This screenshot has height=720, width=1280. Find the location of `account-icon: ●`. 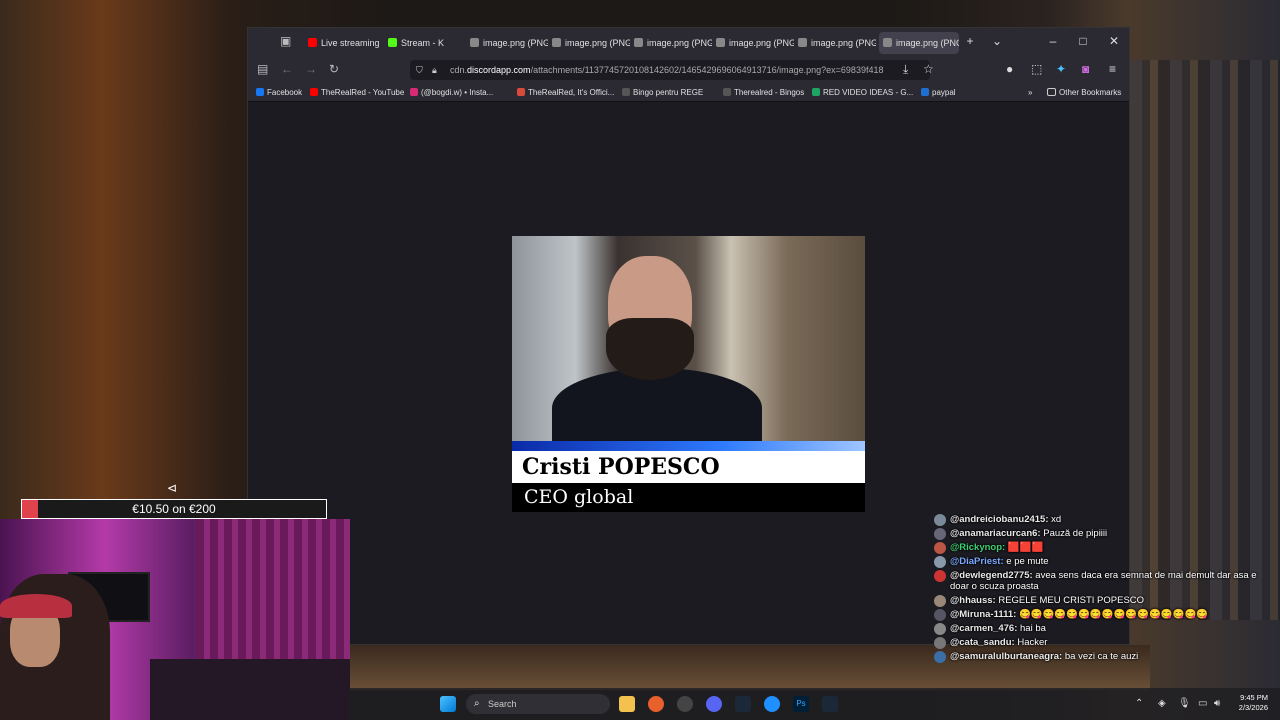

account-icon: ● is located at coordinates (1009, 69).